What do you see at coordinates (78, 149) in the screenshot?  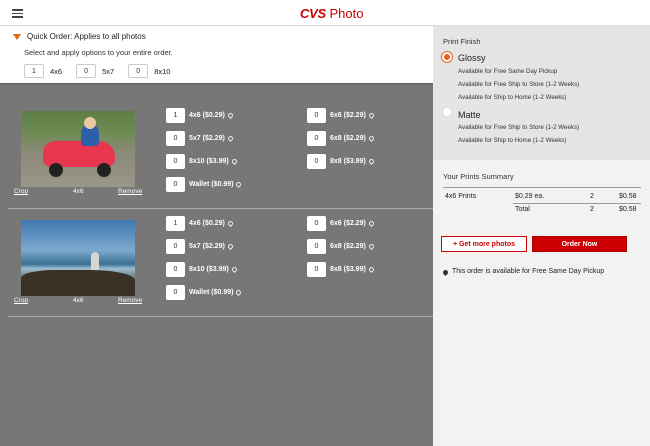 I see `photo-thumbnail-car` at bounding box center [78, 149].